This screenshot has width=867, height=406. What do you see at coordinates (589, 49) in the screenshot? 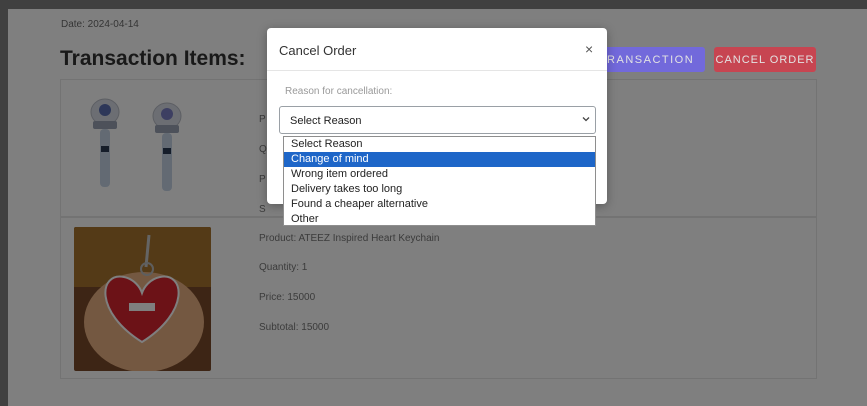
I see `close-icon: ×` at bounding box center [589, 49].